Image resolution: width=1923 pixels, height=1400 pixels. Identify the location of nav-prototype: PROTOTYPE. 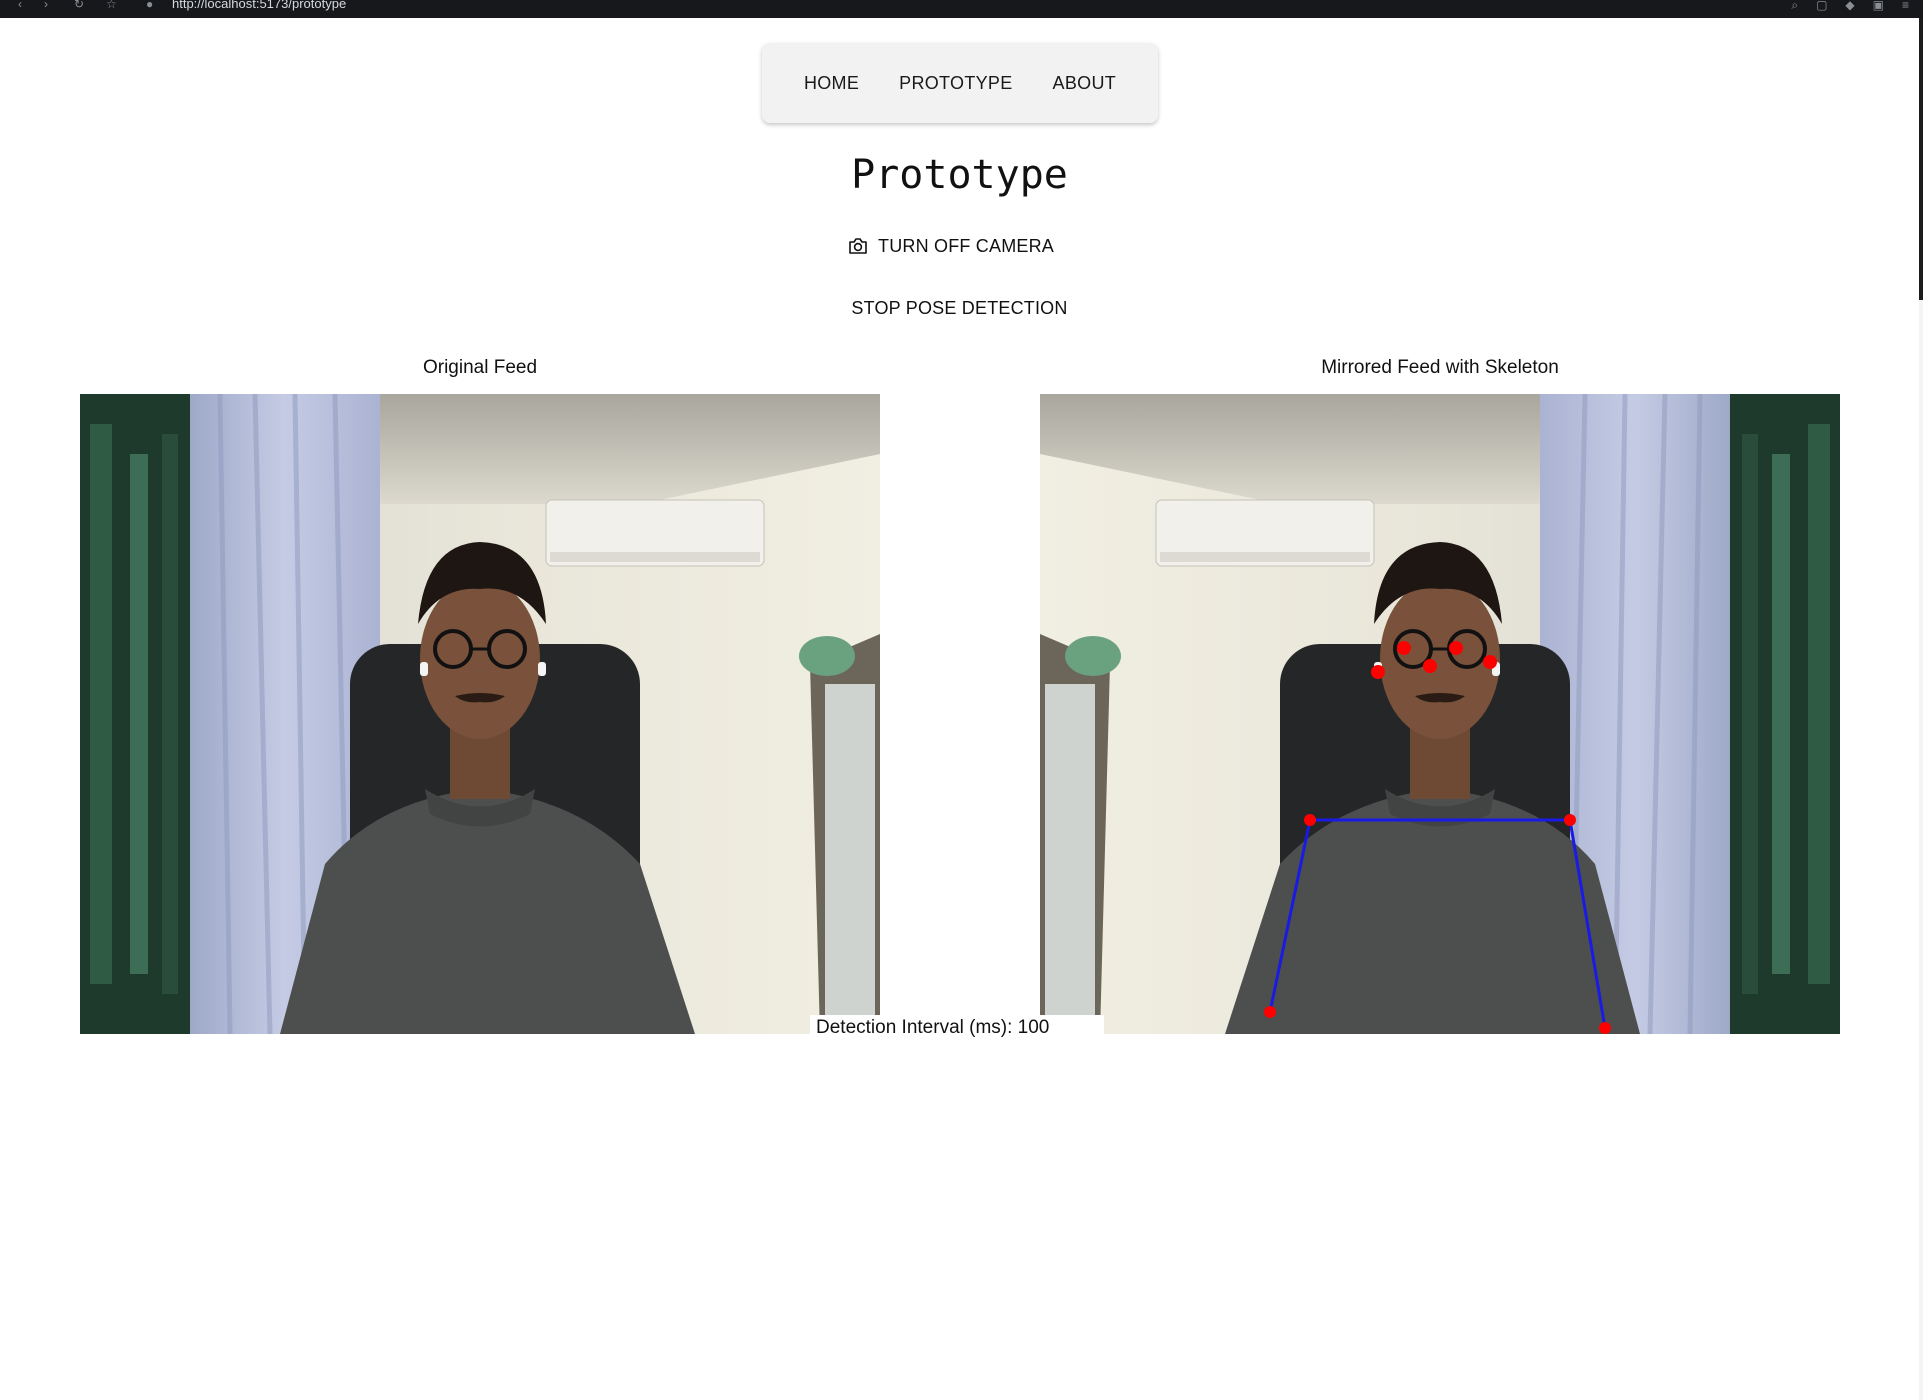
(955, 83).